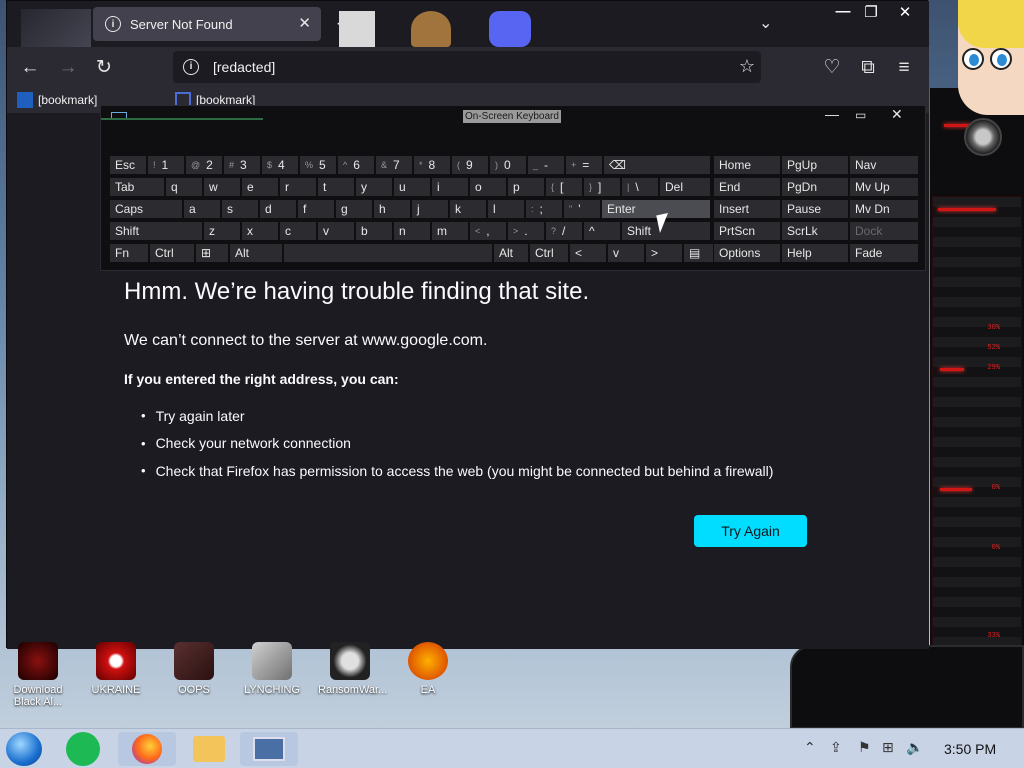  Describe the element at coordinates (428, 669) in the screenshot. I see `desktop-icon-ea: EA` at that location.